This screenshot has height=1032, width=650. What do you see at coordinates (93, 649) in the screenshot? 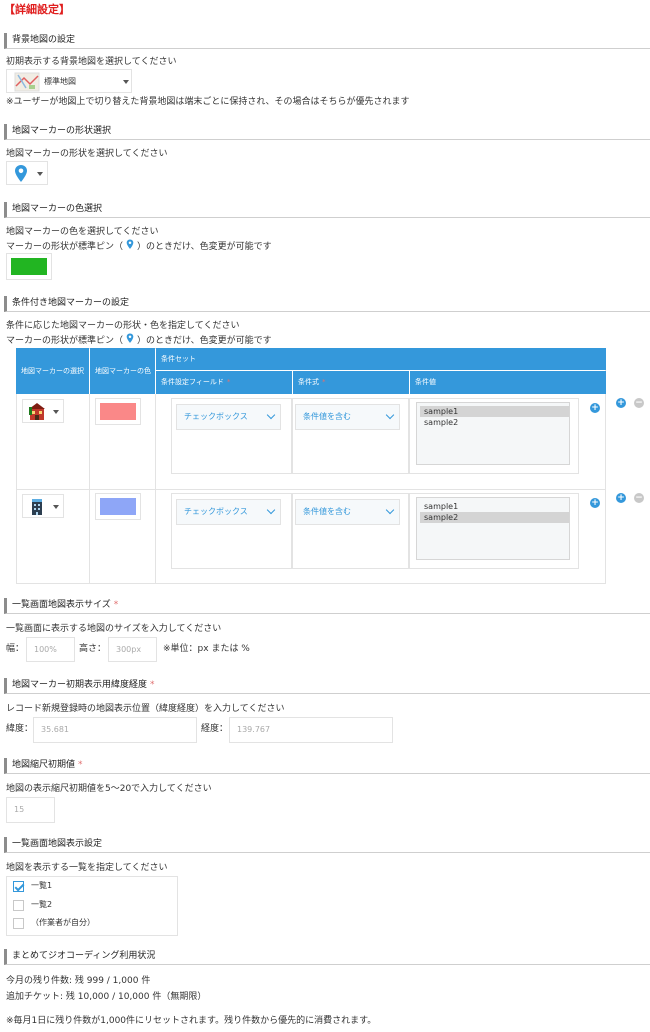
I see `height-label: 高さ：` at bounding box center [93, 649].